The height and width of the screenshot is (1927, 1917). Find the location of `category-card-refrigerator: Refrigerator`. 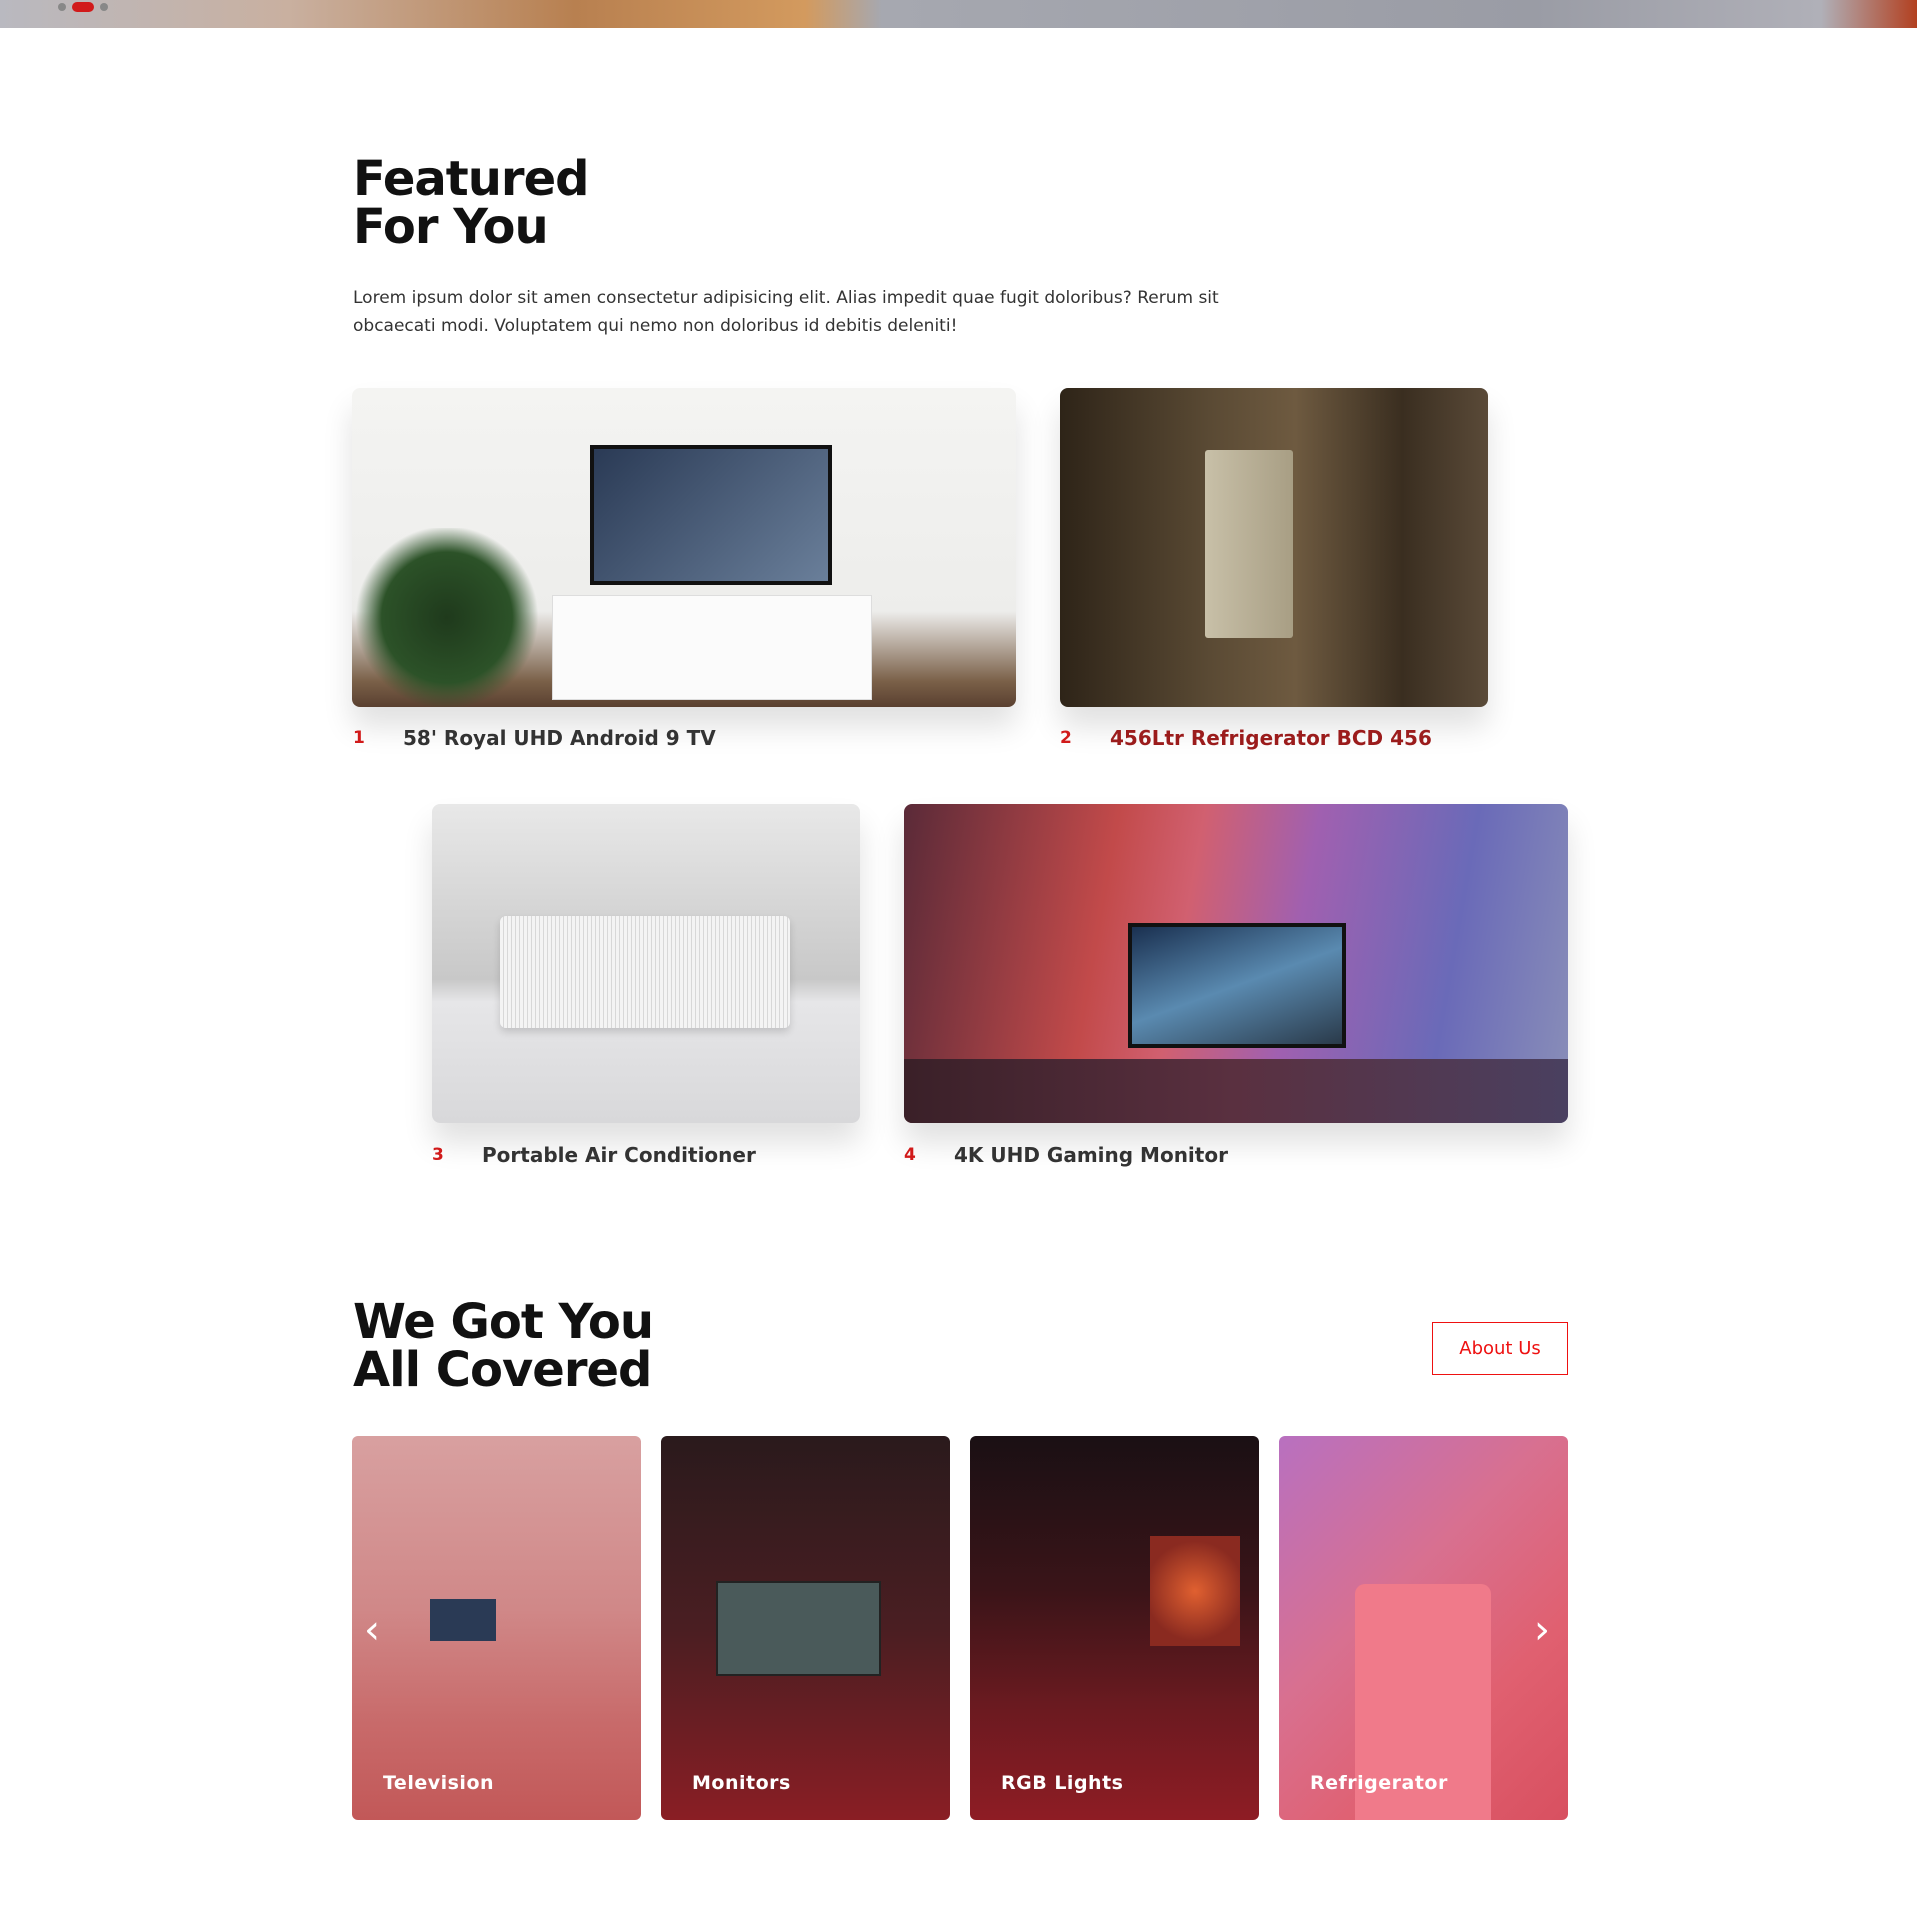

category-card-refrigerator: Refrigerator is located at coordinates (1423, 1628).